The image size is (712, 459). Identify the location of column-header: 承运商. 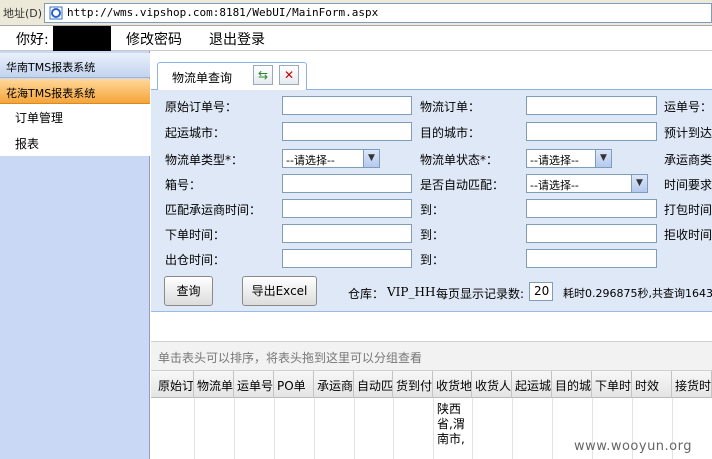
(334, 384).